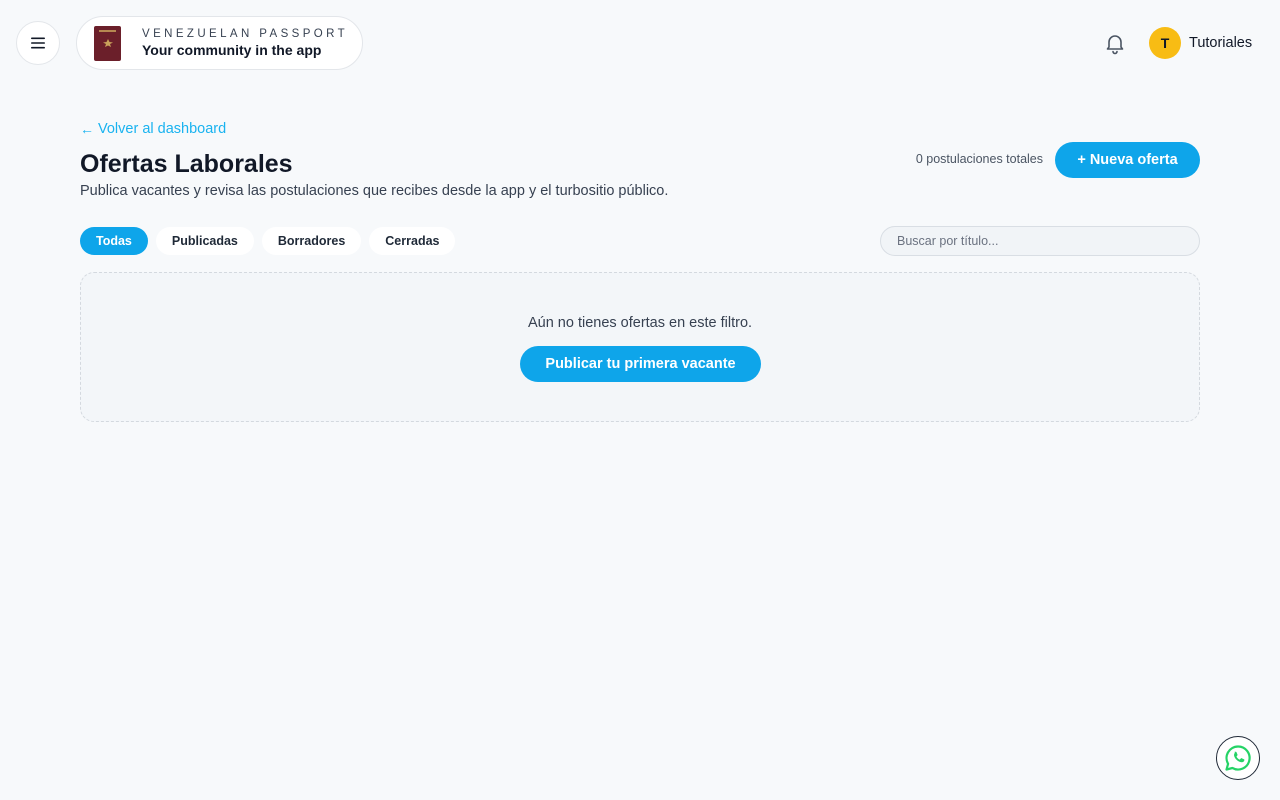 This screenshot has height=800, width=1280. What do you see at coordinates (186, 164) in the screenshot?
I see `page-title: Ofertas Laborales` at bounding box center [186, 164].